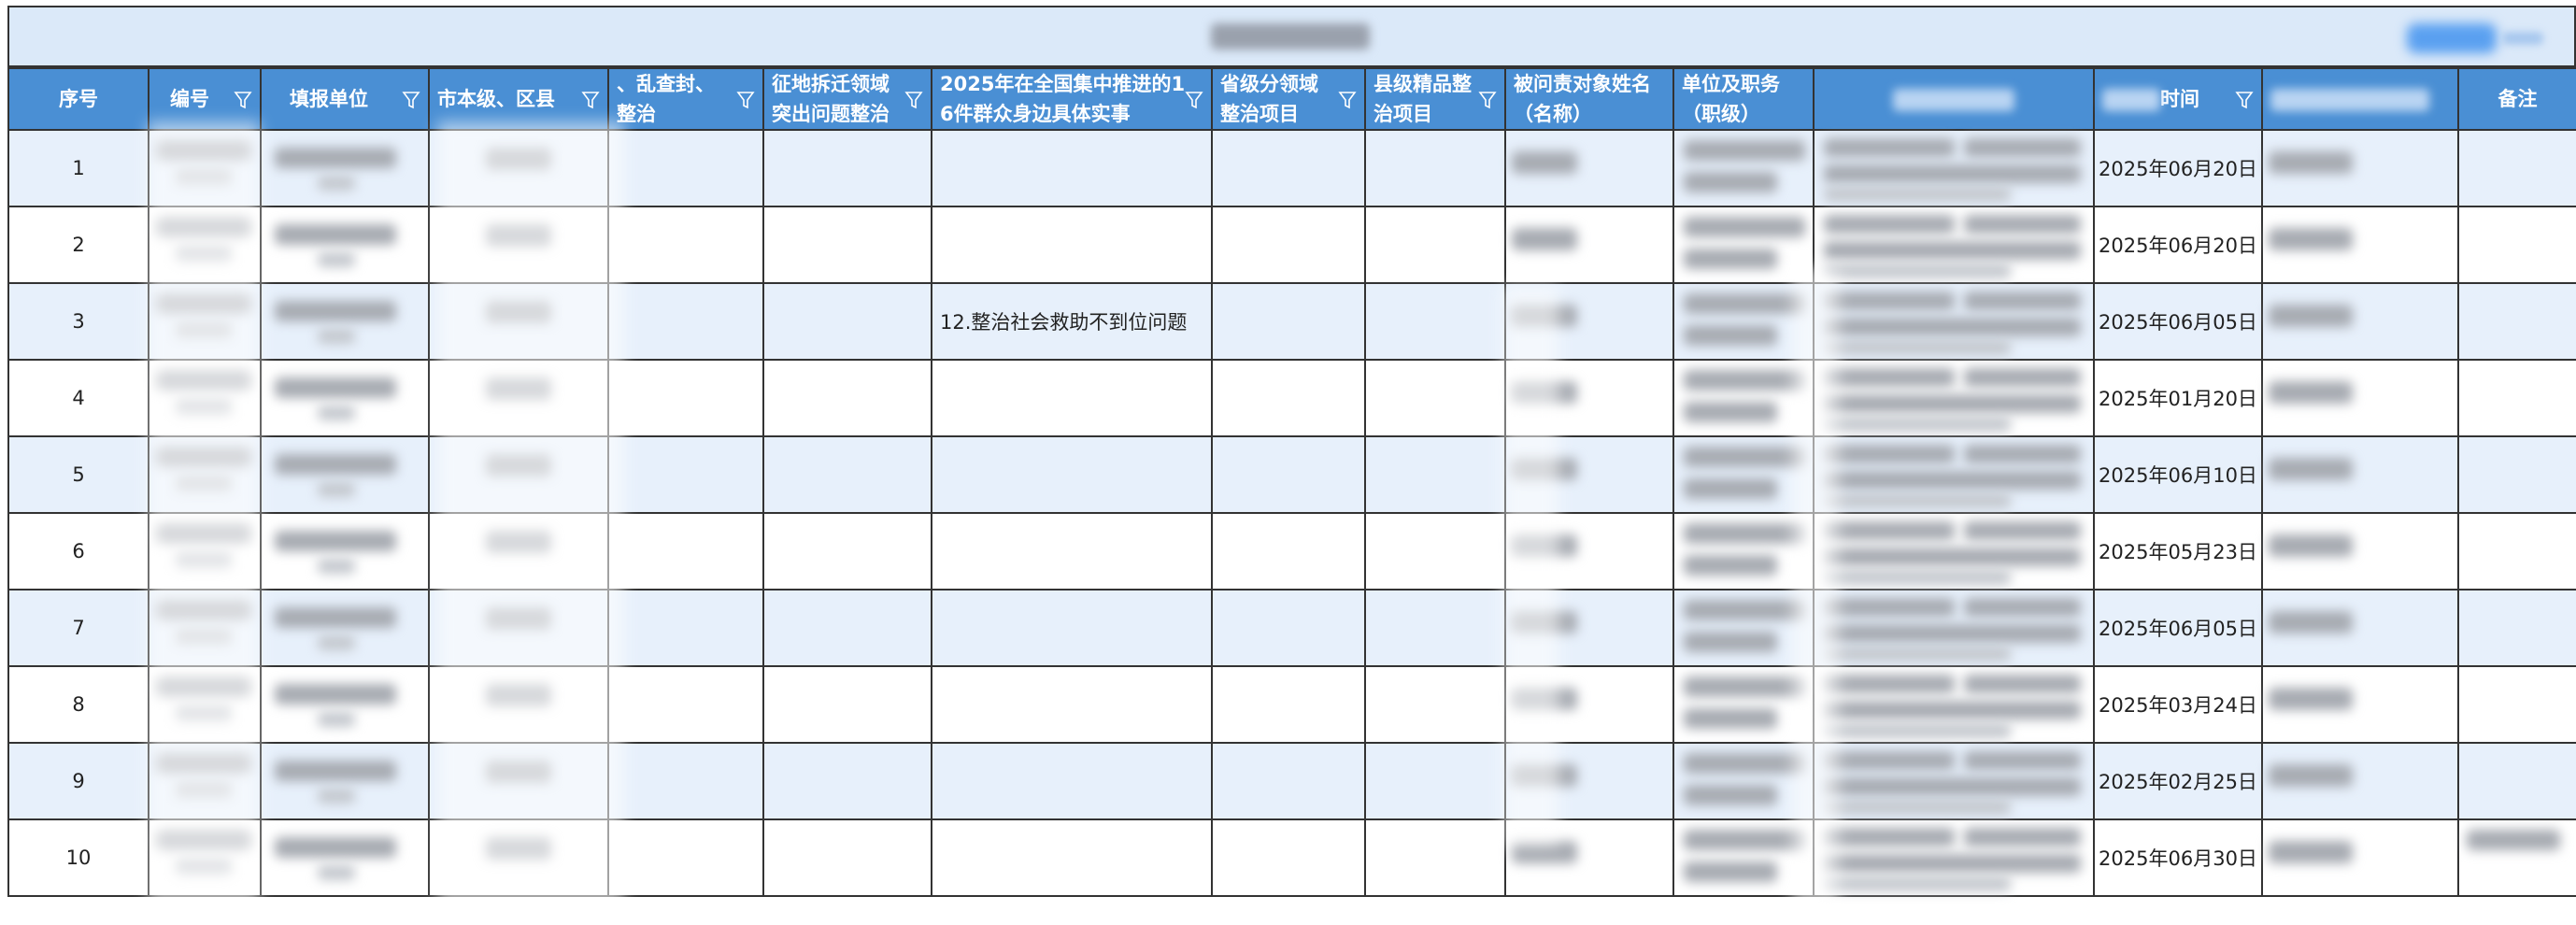 The height and width of the screenshot is (925, 2576). I want to click on table-row: 1 2025年06月20日, so click(1291, 168).